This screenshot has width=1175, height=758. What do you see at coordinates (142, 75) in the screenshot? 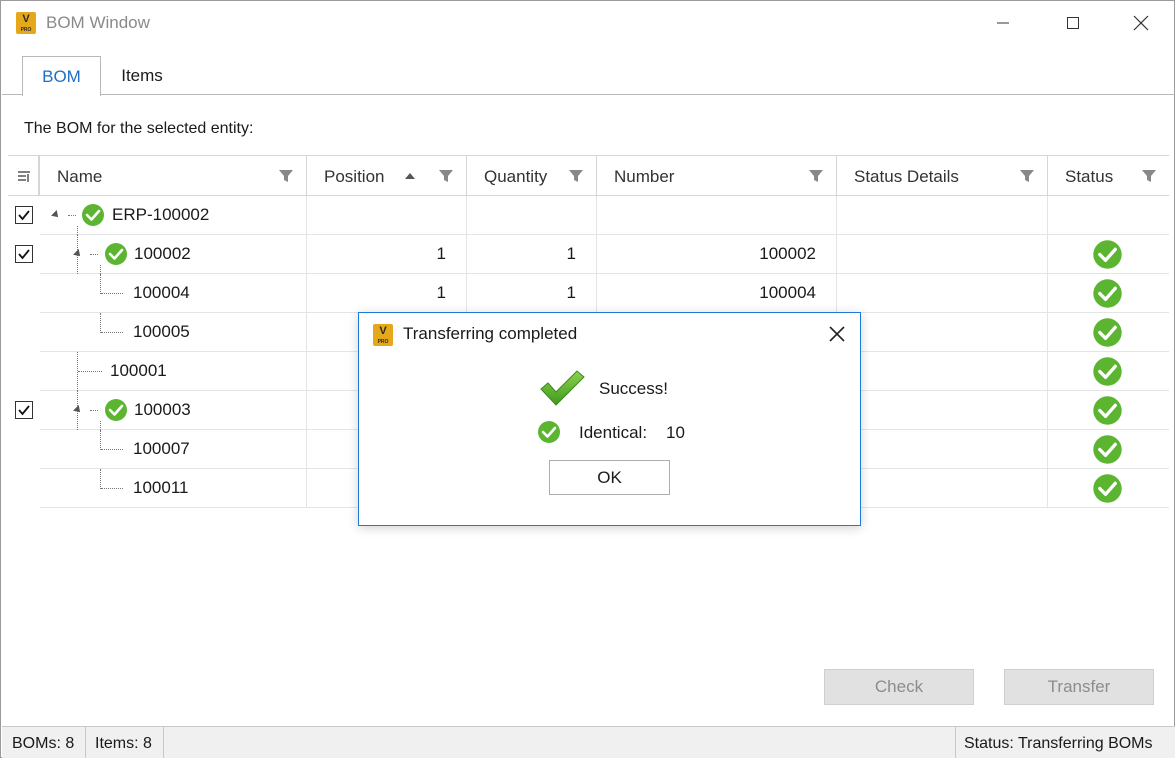
I see `tab-items: Items` at bounding box center [142, 75].